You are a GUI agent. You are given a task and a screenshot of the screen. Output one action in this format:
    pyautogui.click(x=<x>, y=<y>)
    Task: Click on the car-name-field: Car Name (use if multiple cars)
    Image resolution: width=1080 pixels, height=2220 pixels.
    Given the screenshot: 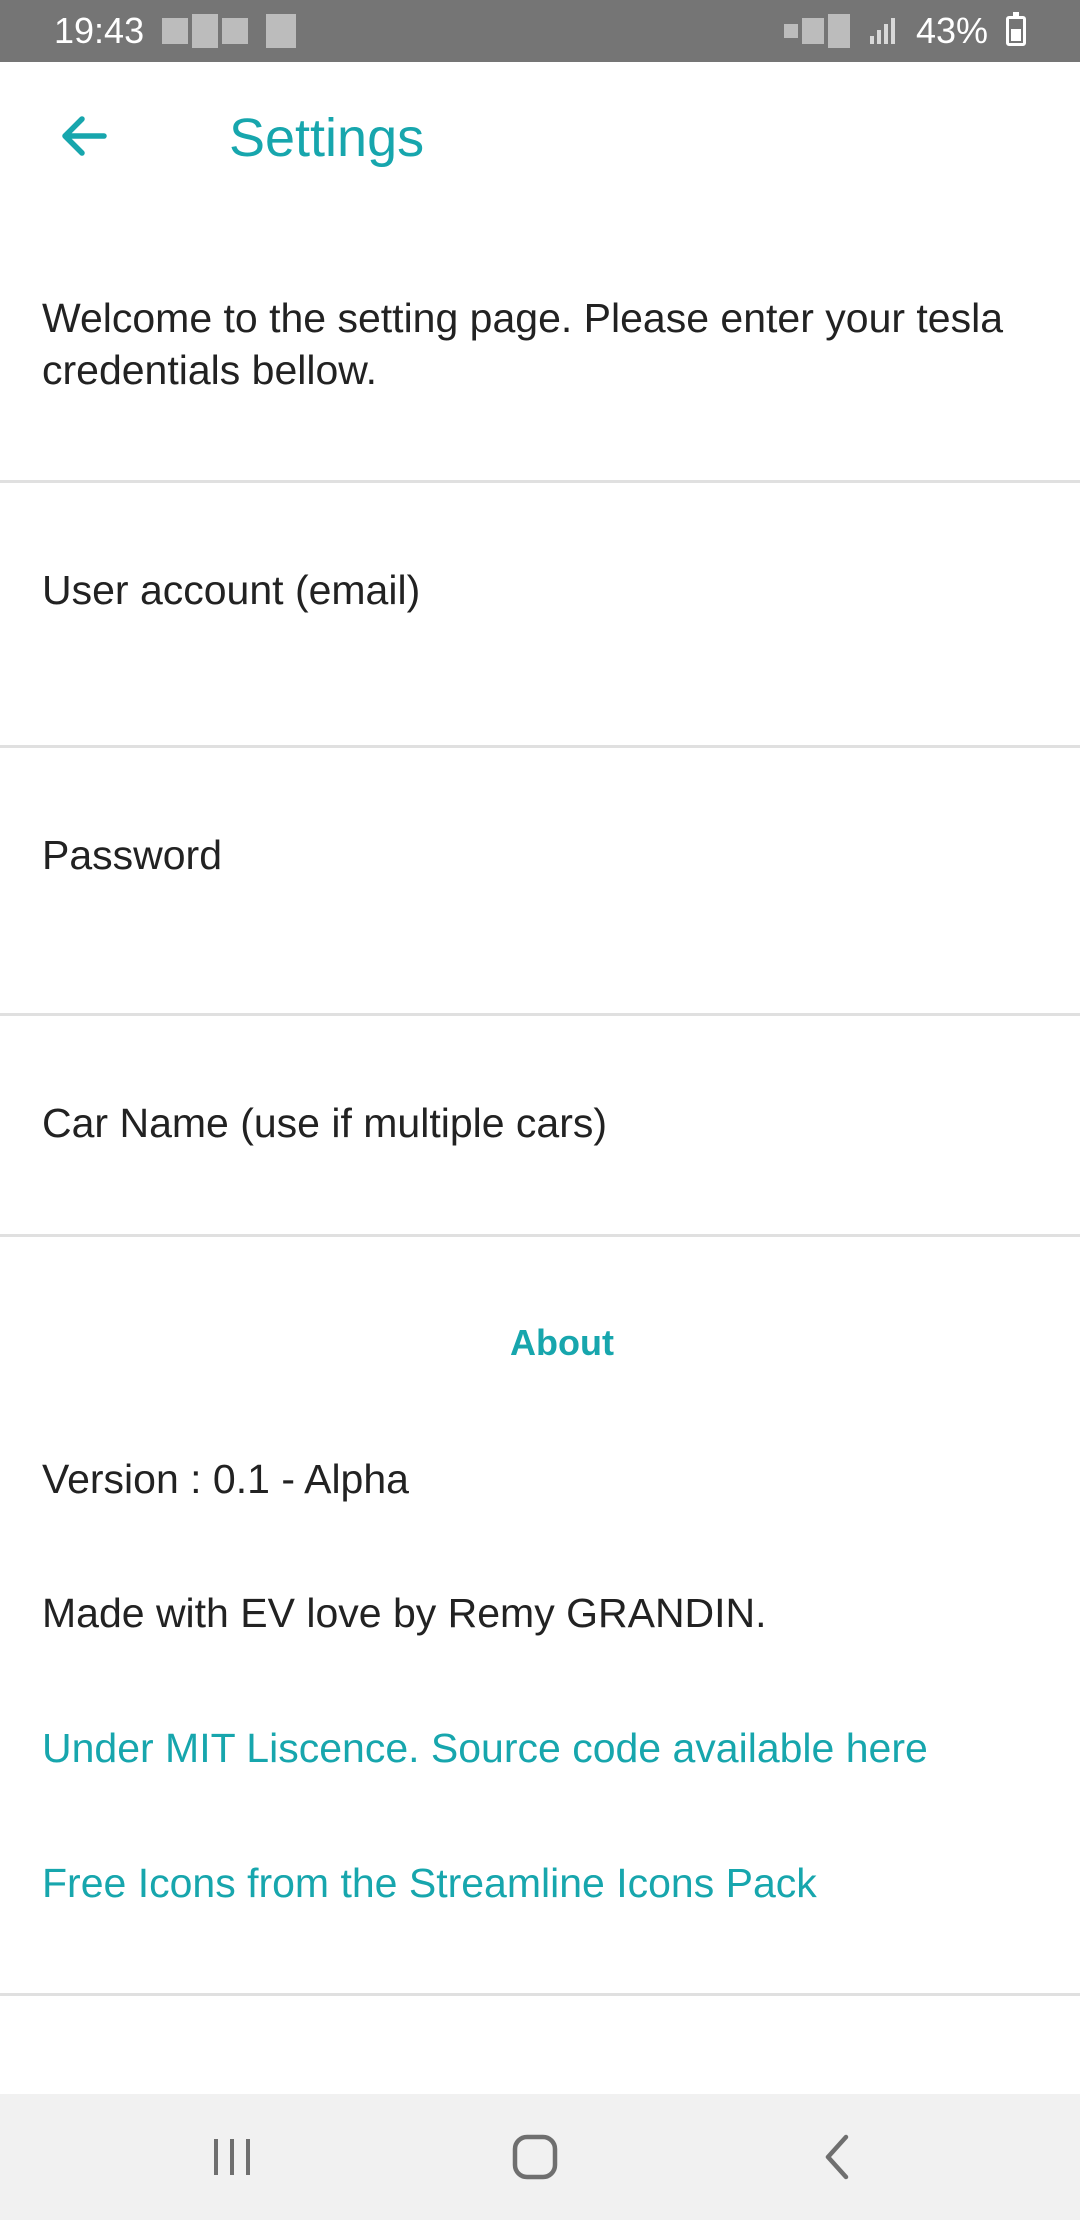 What is the action you would take?
    pyautogui.click(x=540, y=1125)
    